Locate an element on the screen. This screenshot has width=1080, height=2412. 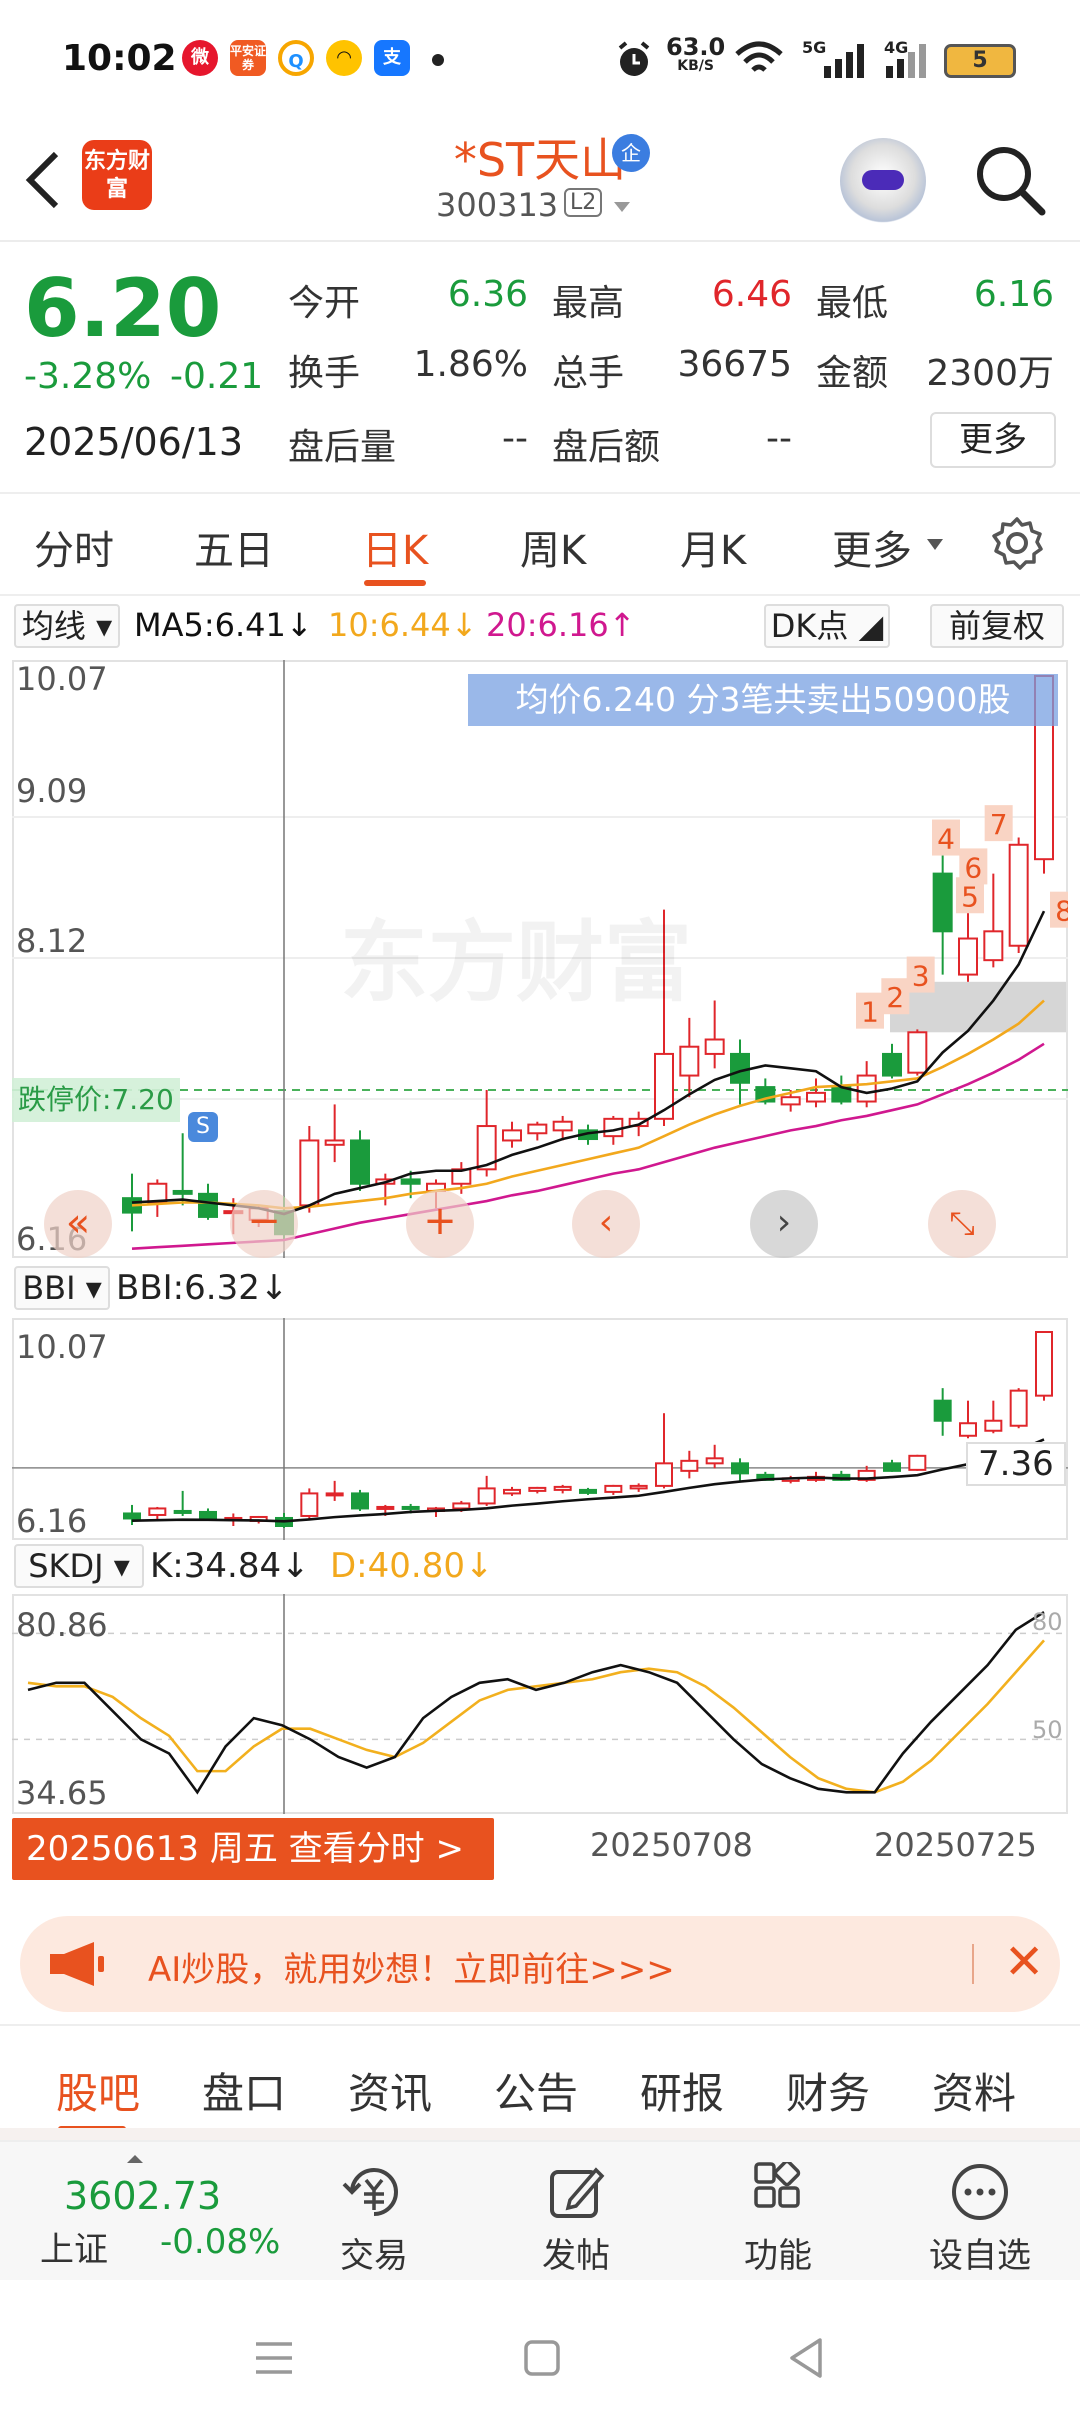
kdj-selector: SKDJ ▾ is located at coordinates (79, 1566).